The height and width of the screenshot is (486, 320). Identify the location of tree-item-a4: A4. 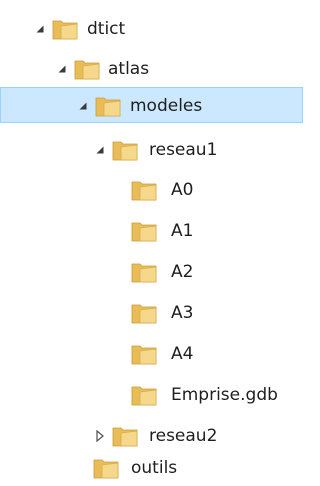
(151, 354).